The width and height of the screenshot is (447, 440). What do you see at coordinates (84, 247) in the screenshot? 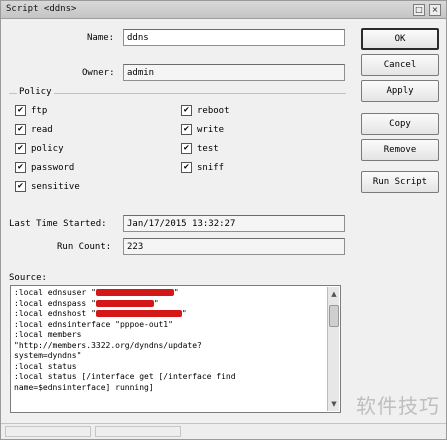
I see `run-count-label: Run Count:` at bounding box center [84, 247].